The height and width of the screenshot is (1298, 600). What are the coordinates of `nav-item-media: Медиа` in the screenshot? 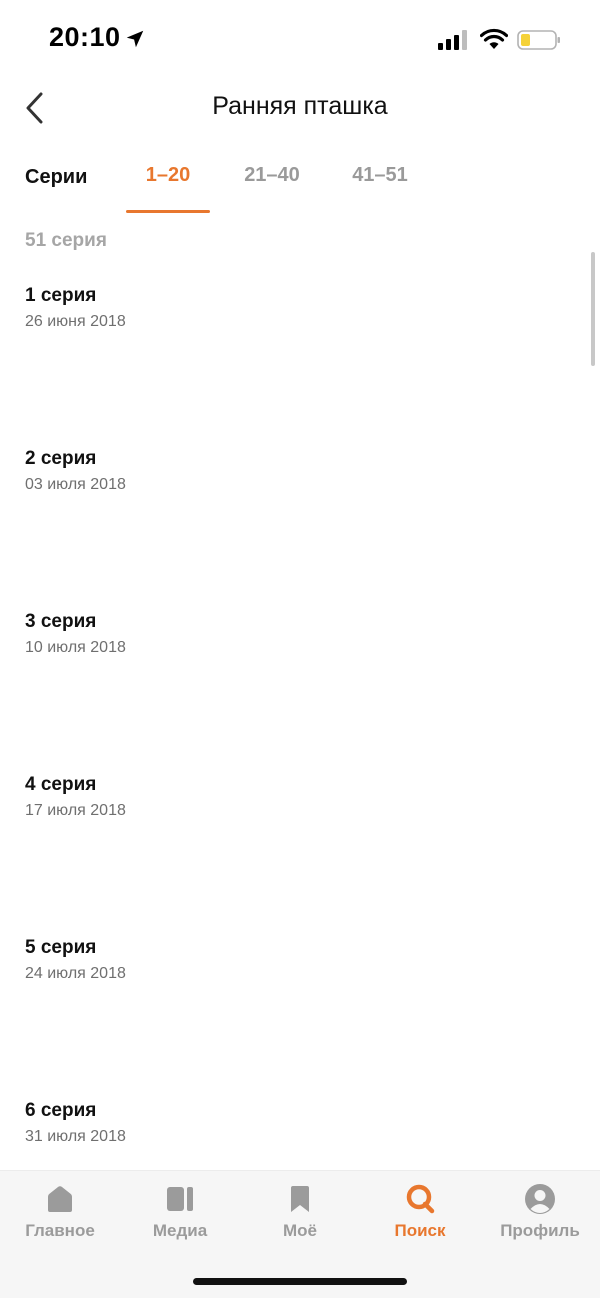 It's located at (180, 1214).